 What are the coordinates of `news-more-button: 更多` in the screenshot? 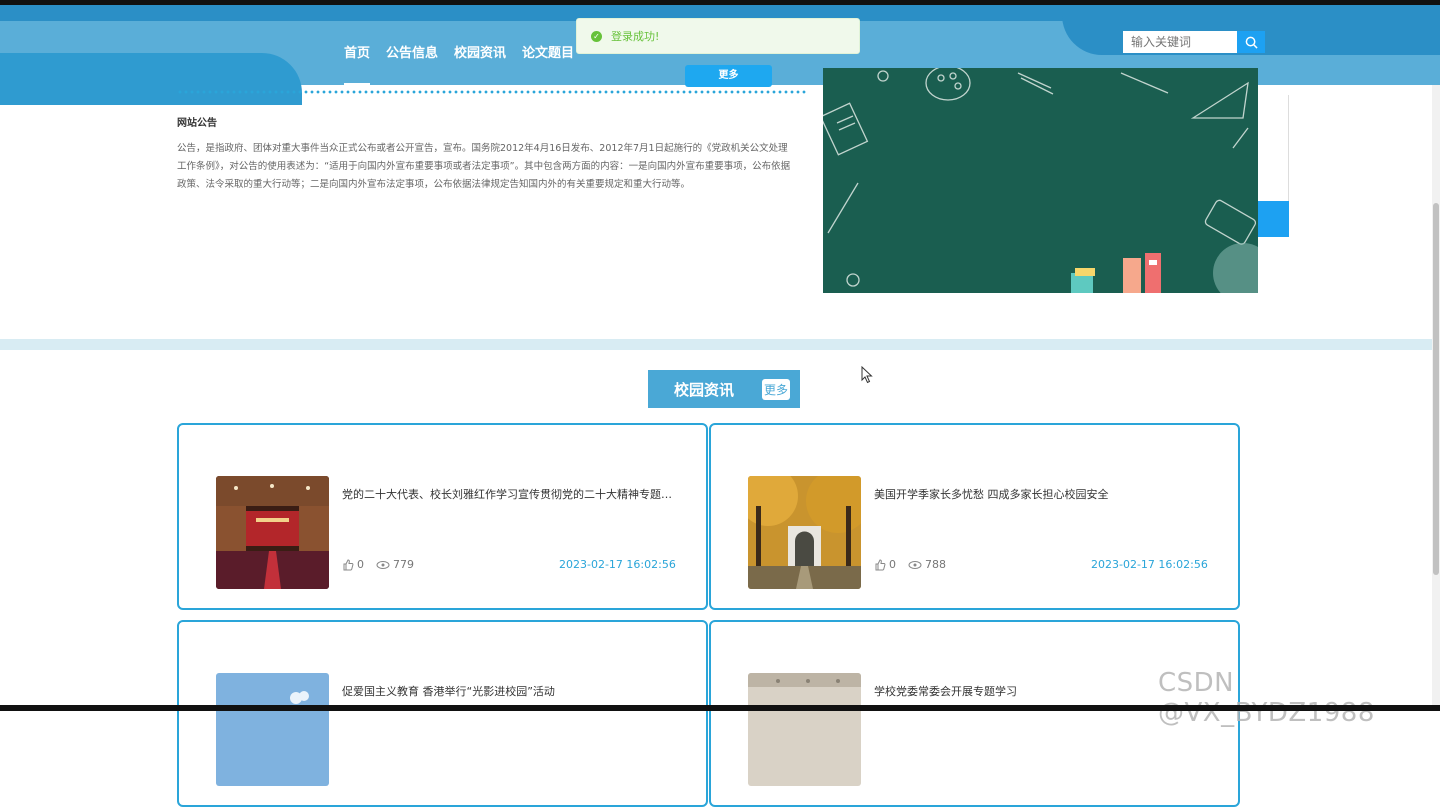 It's located at (776, 389).